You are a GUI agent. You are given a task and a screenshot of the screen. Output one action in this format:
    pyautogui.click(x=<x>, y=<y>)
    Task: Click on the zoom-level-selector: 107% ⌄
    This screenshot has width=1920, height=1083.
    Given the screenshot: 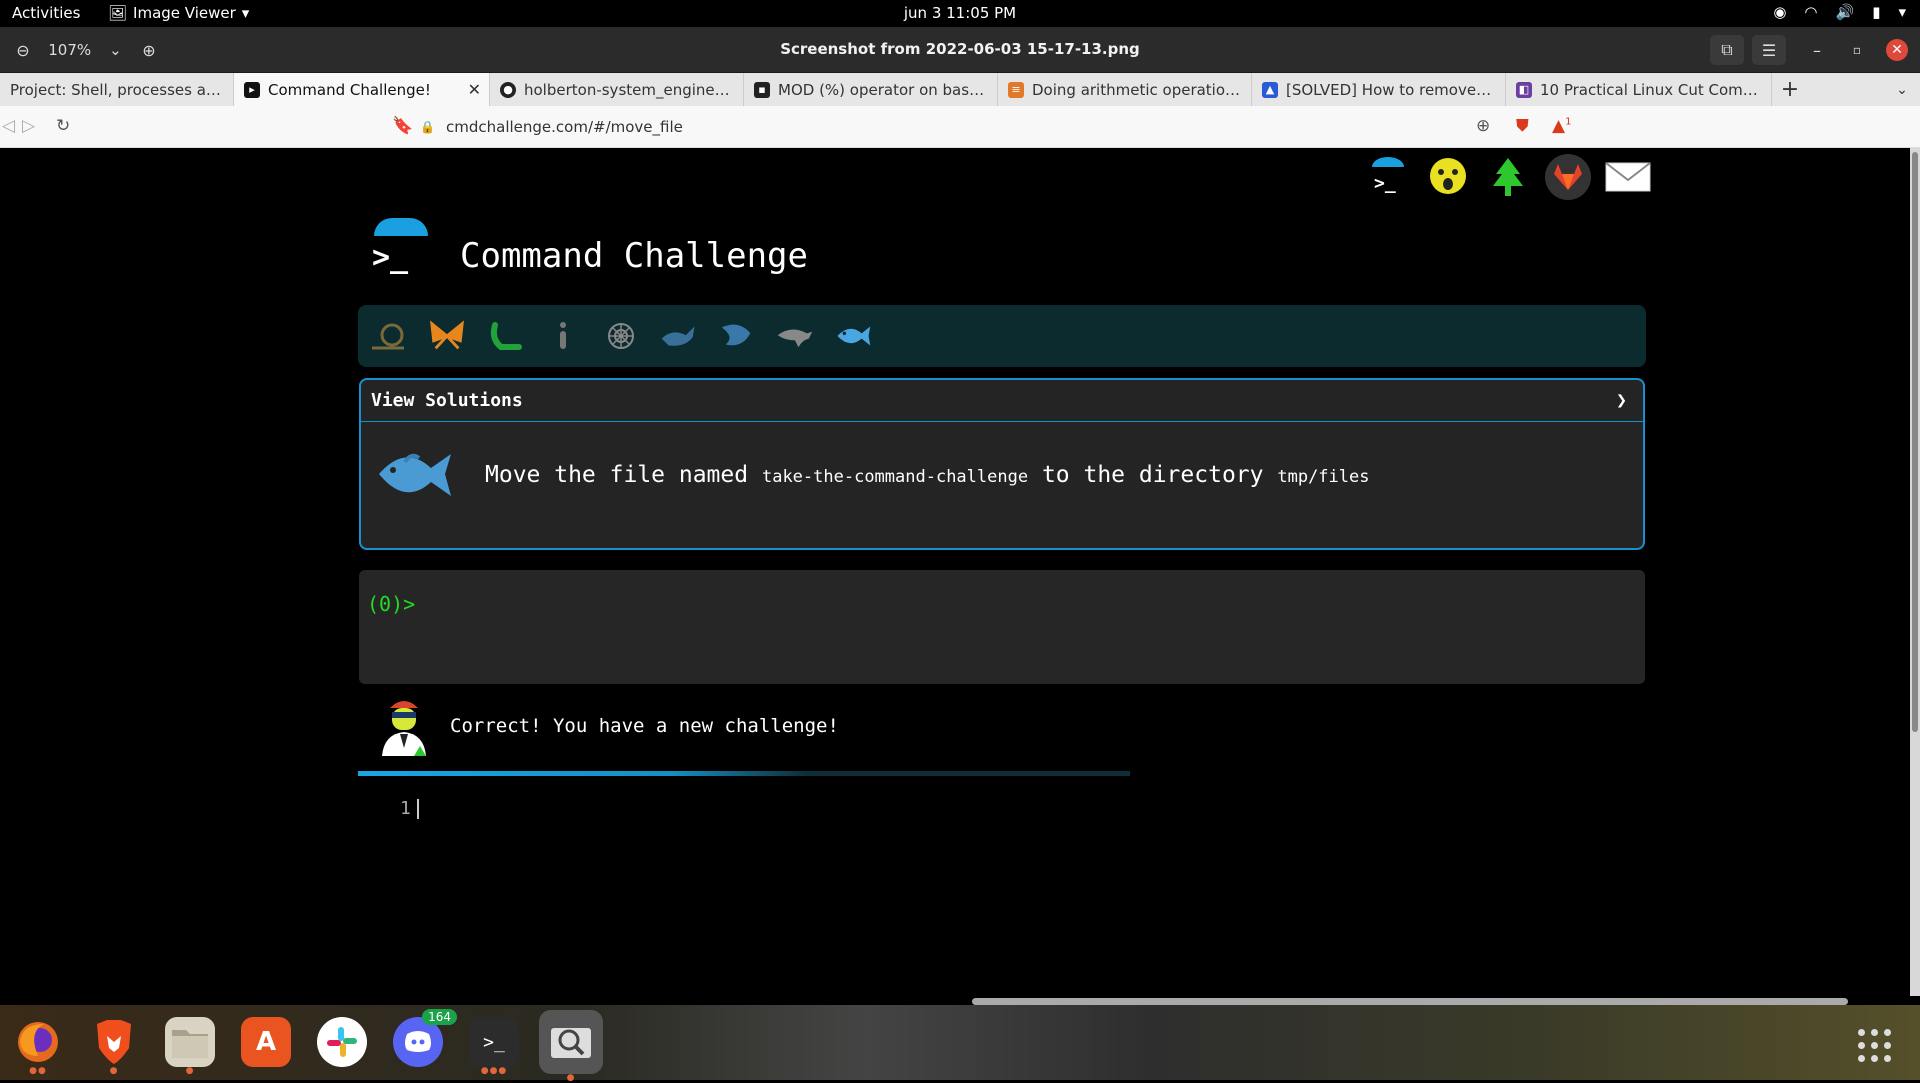 What is the action you would take?
    pyautogui.click(x=85, y=50)
    